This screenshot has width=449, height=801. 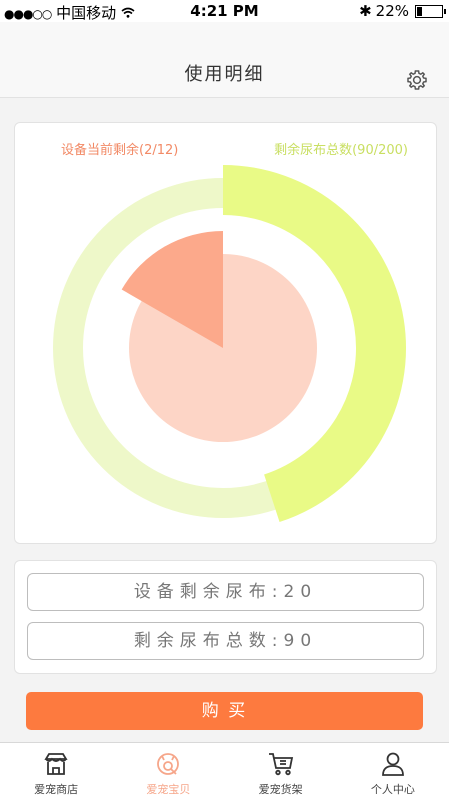 I want to click on total-remaining-field: 剩余尿布总数:90, so click(x=225, y=641).